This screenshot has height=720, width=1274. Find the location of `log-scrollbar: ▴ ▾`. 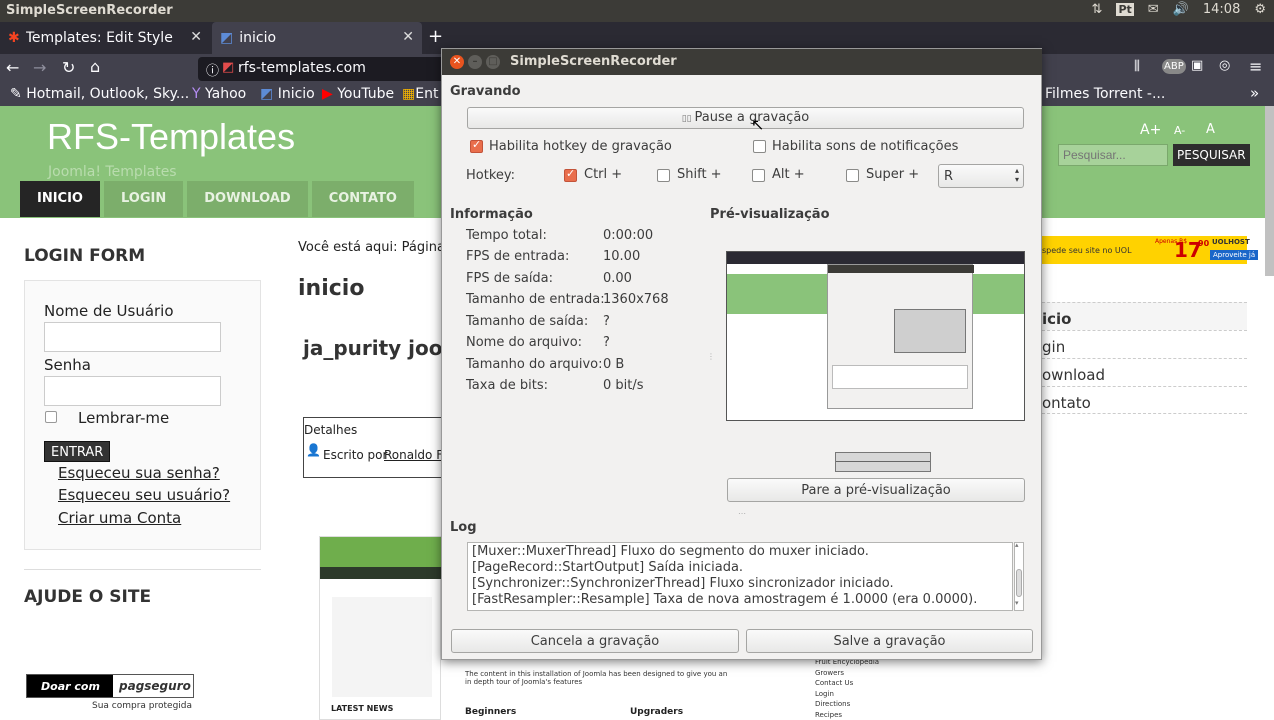

log-scrollbar: ▴ ▾ is located at coordinates (1019, 576).